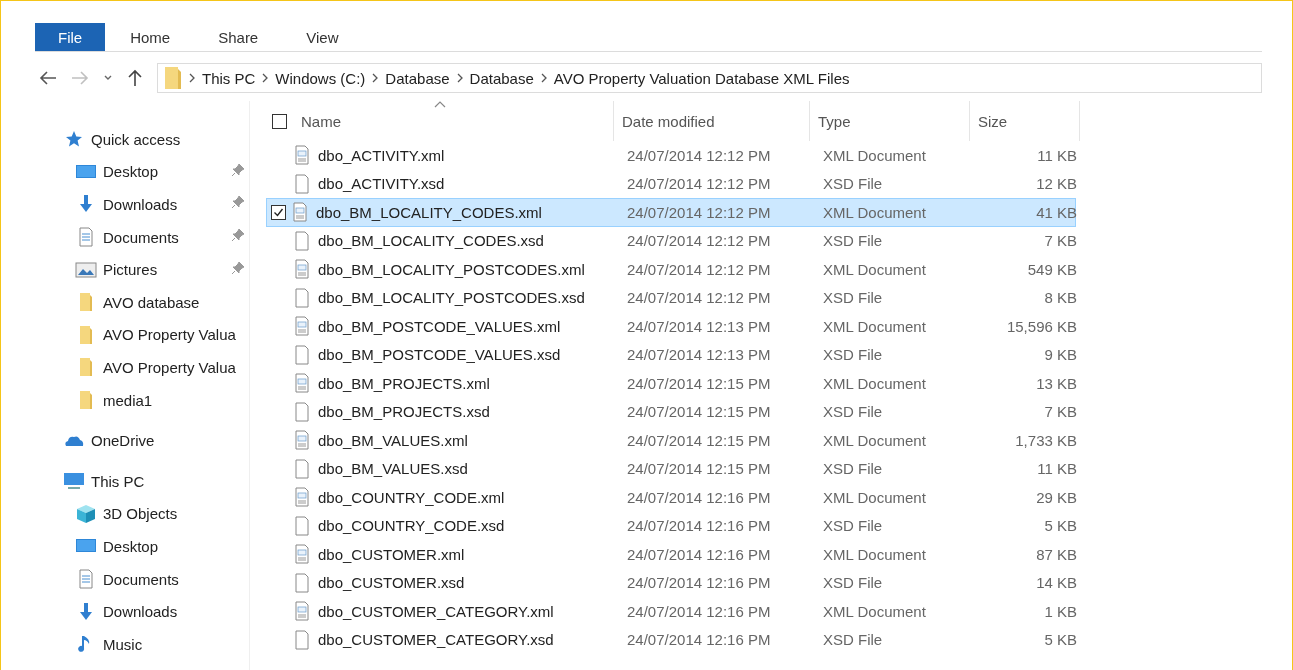  Describe the element at coordinates (1025, 121) in the screenshot. I see `column-header: Size` at that location.